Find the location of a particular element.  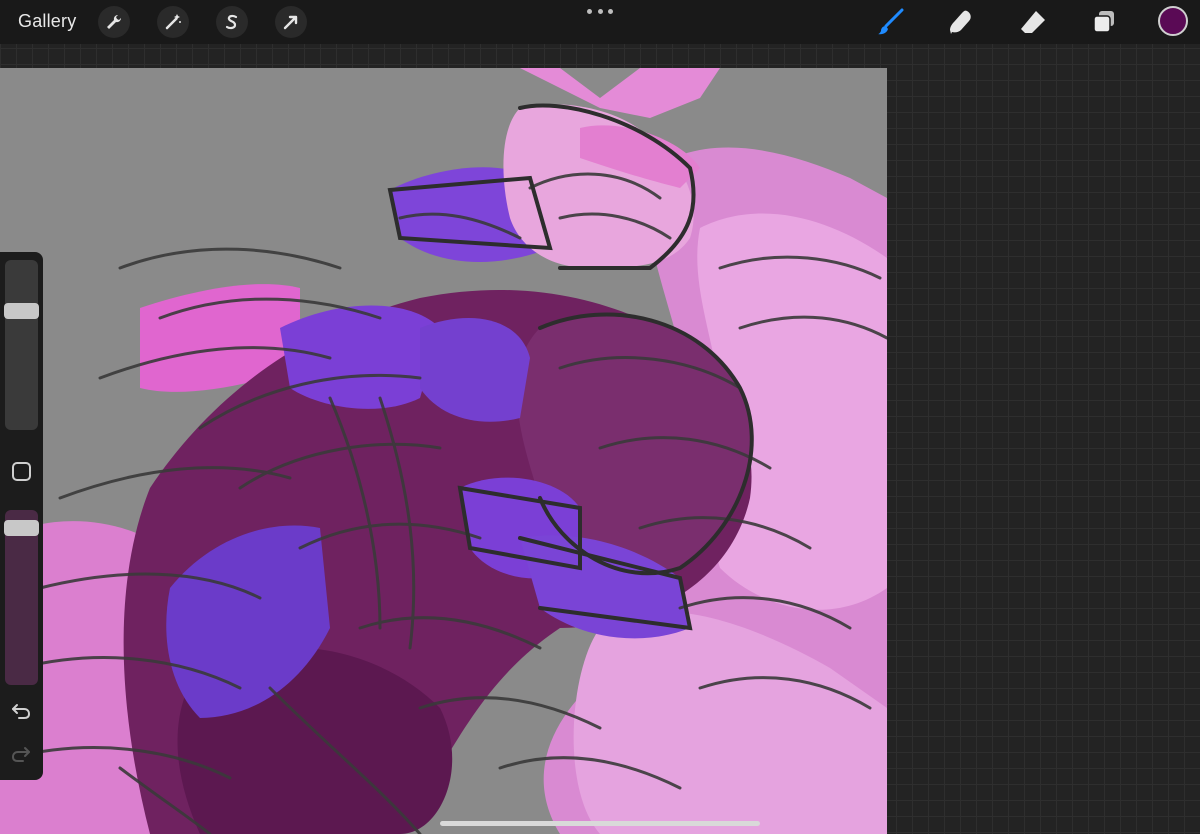

arrow-cursor-icon is located at coordinates (290, 22).